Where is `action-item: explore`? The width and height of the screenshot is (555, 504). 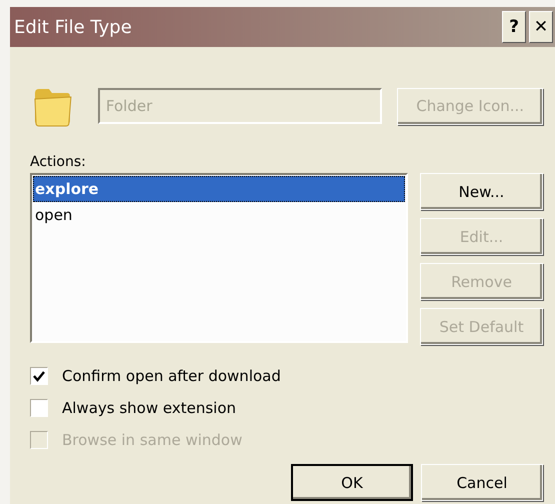
action-item: explore is located at coordinates (219, 189).